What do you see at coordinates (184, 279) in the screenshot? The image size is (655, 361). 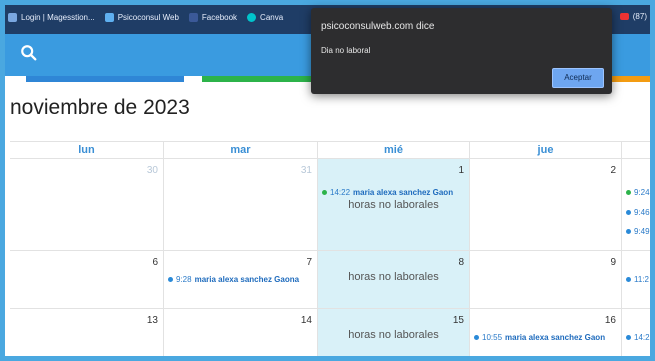 I see `event-time: 9:28` at bounding box center [184, 279].